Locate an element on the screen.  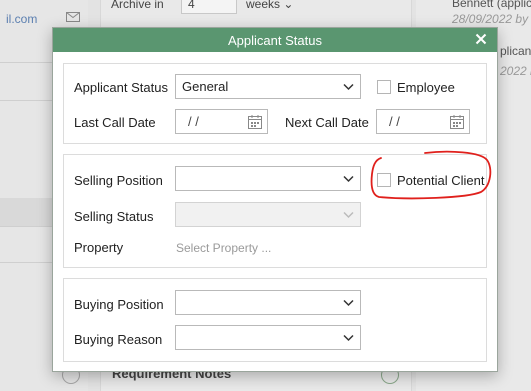
list-item-date: 2022 by is located at coordinates (515, 71).